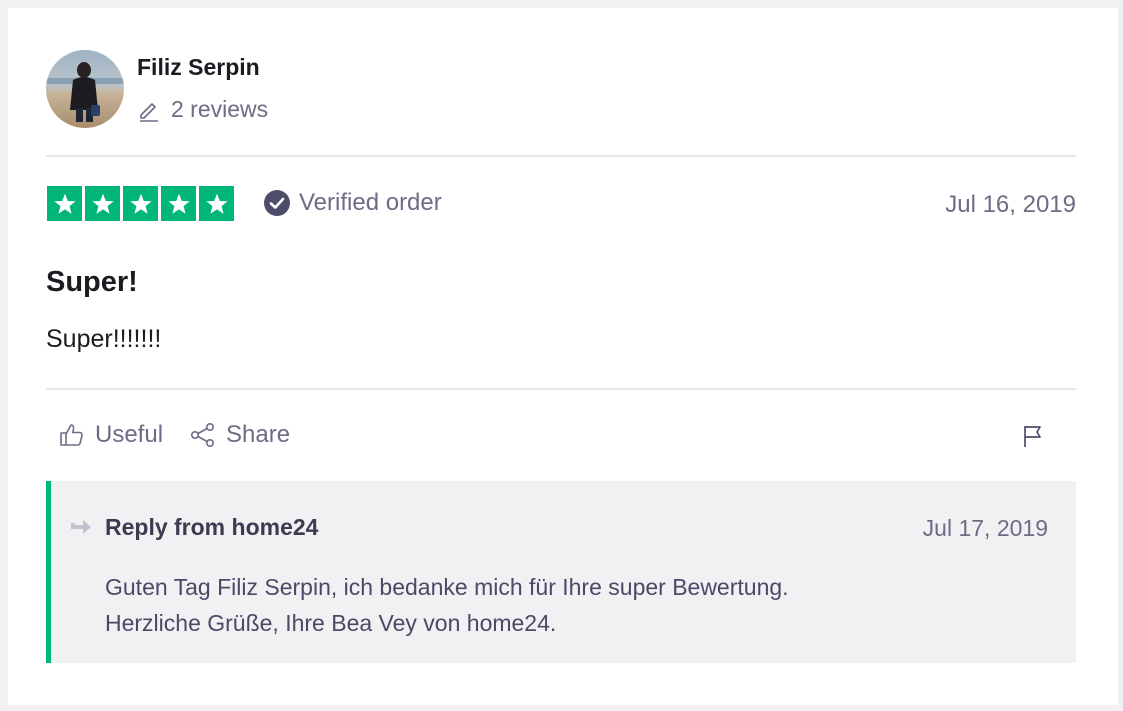 This screenshot has width=1123, height=711. I want to click on reviews-count-label: 2 reviews, so click(220, 109).